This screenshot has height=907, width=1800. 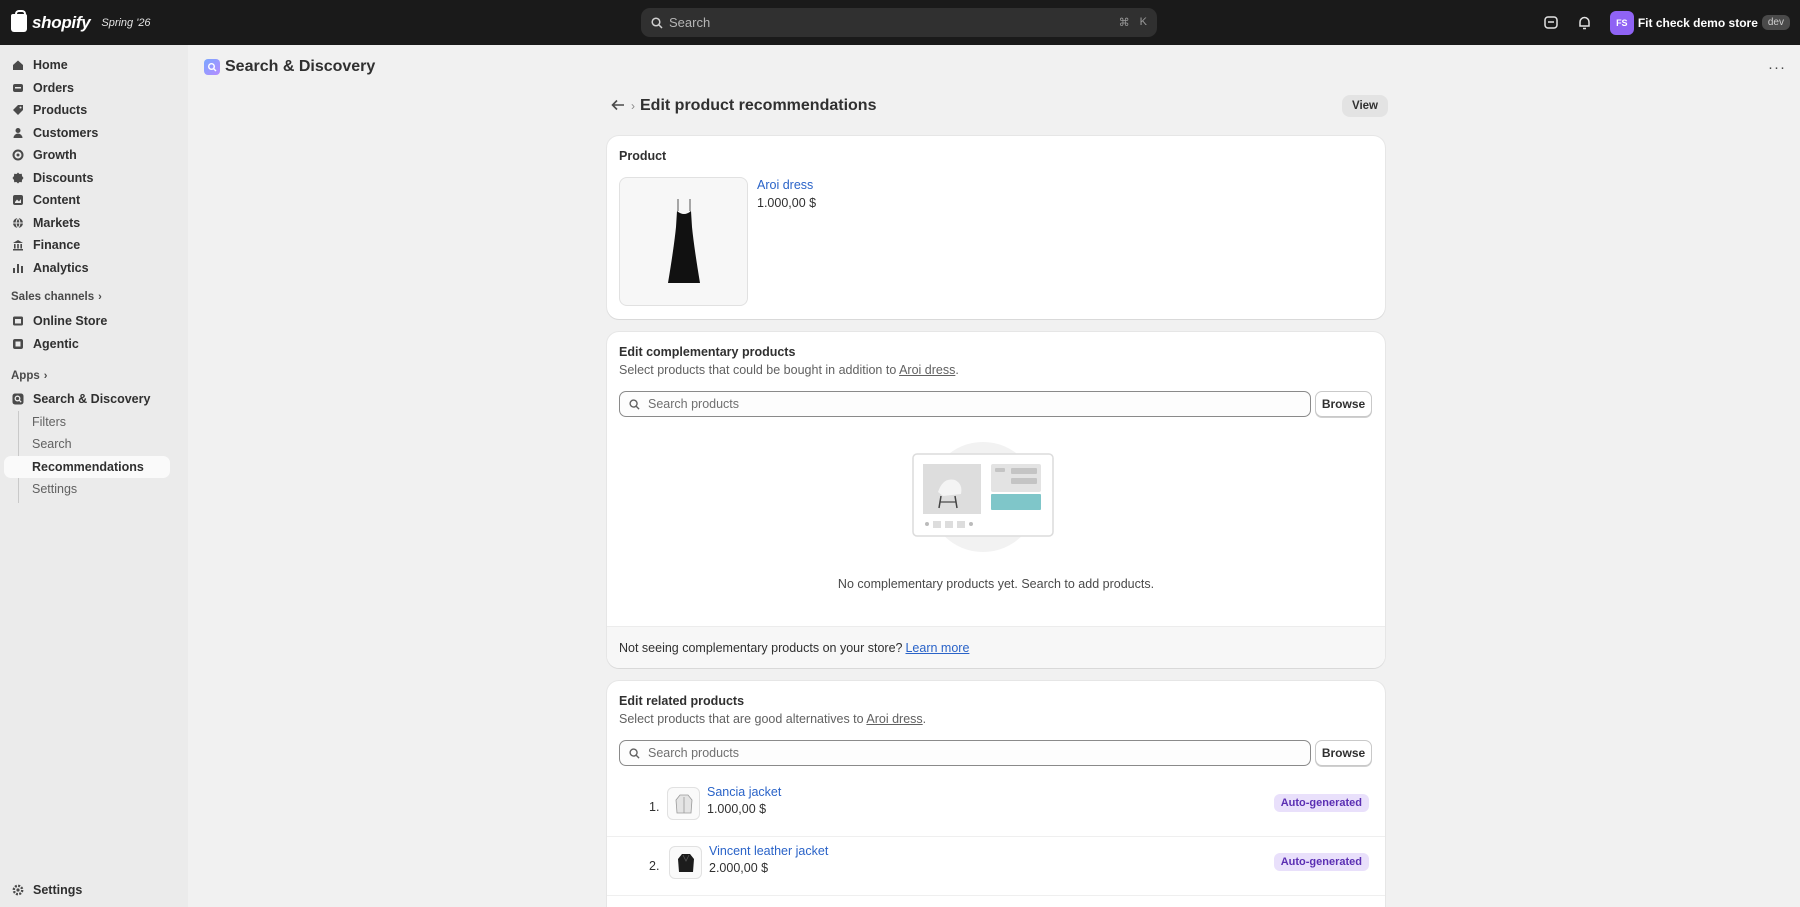 What do you see at coordinates (937, 648) in the screenshot?
I see `learn-more-link: Learn more` at bounding box center [937, 648].